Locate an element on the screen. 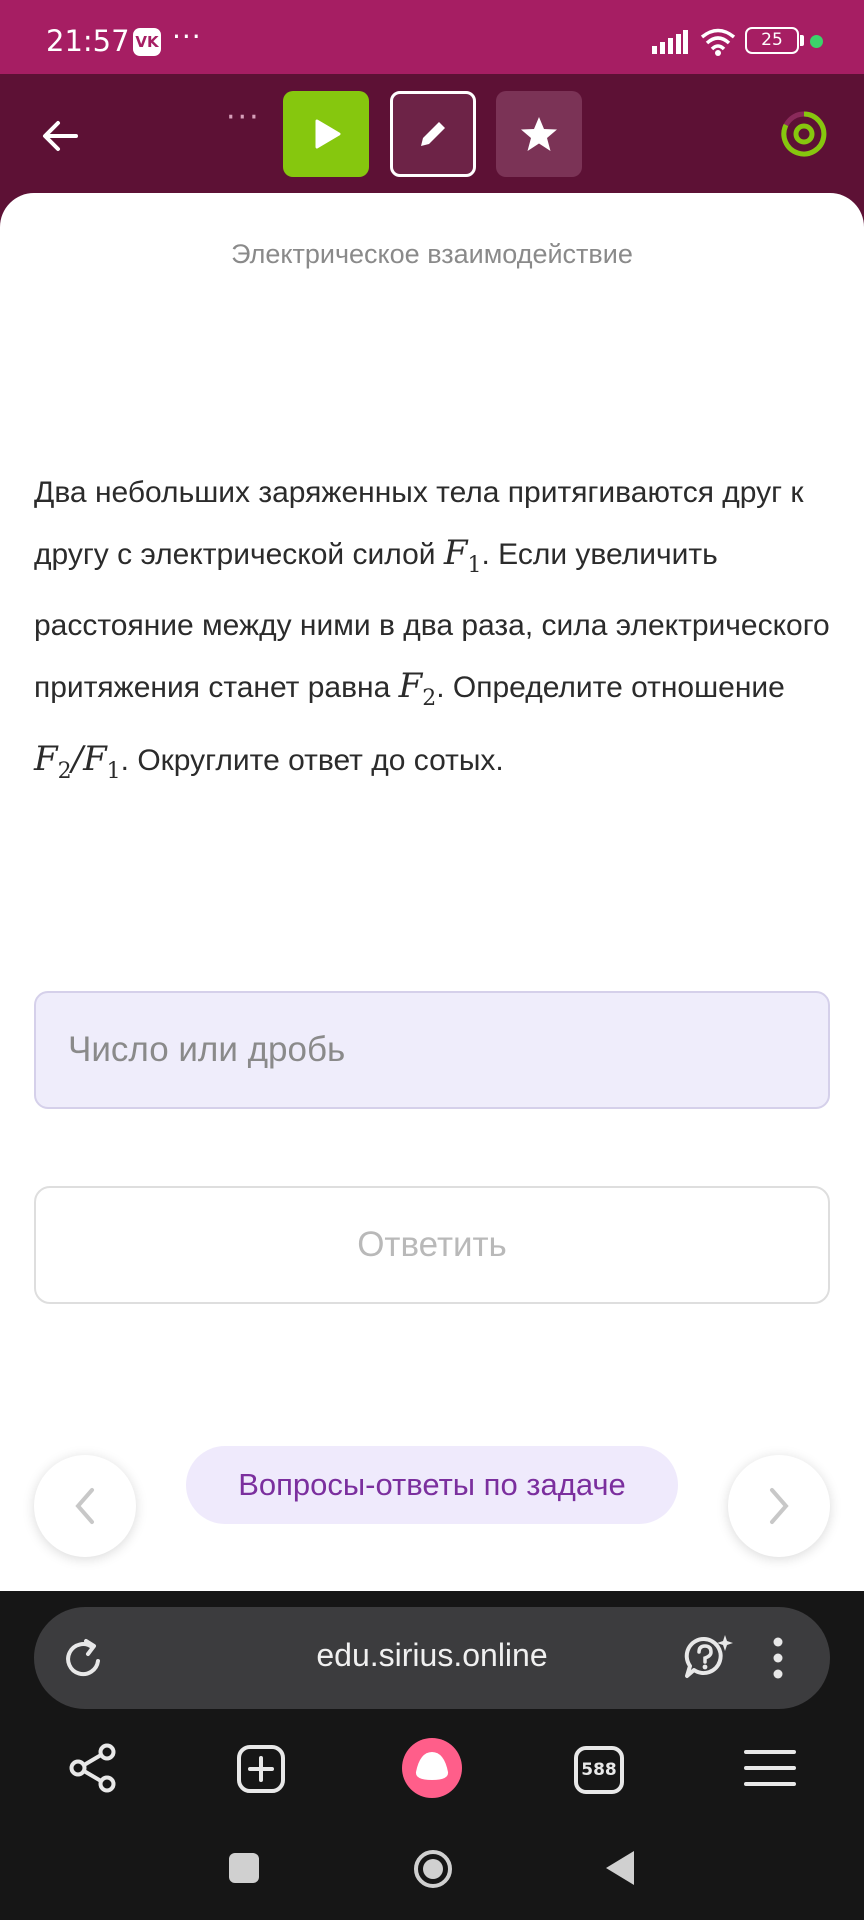  hamburger-menu-icon is located at coordinates (770, 1768).